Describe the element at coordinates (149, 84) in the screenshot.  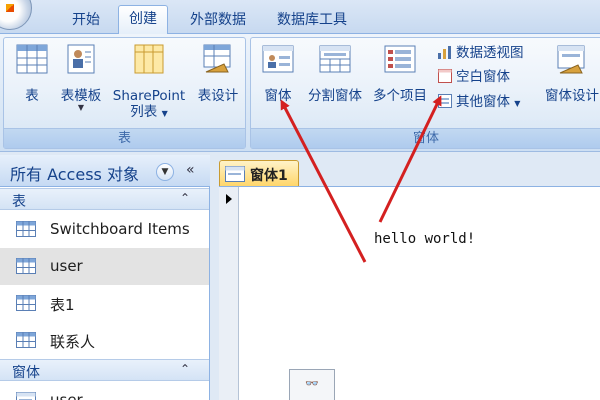
I see `sharepoint-lists-button: SharePoint 列表 ▼` at that location.